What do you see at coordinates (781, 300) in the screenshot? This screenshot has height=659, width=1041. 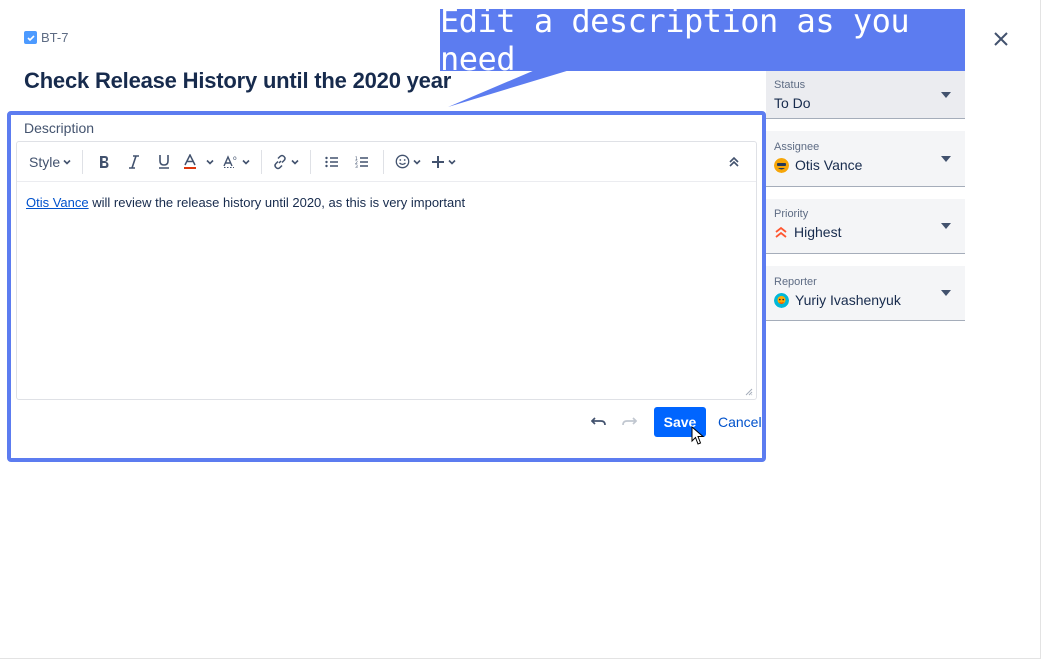 I see `reporter-avatar` at bounding box center [781, 300].